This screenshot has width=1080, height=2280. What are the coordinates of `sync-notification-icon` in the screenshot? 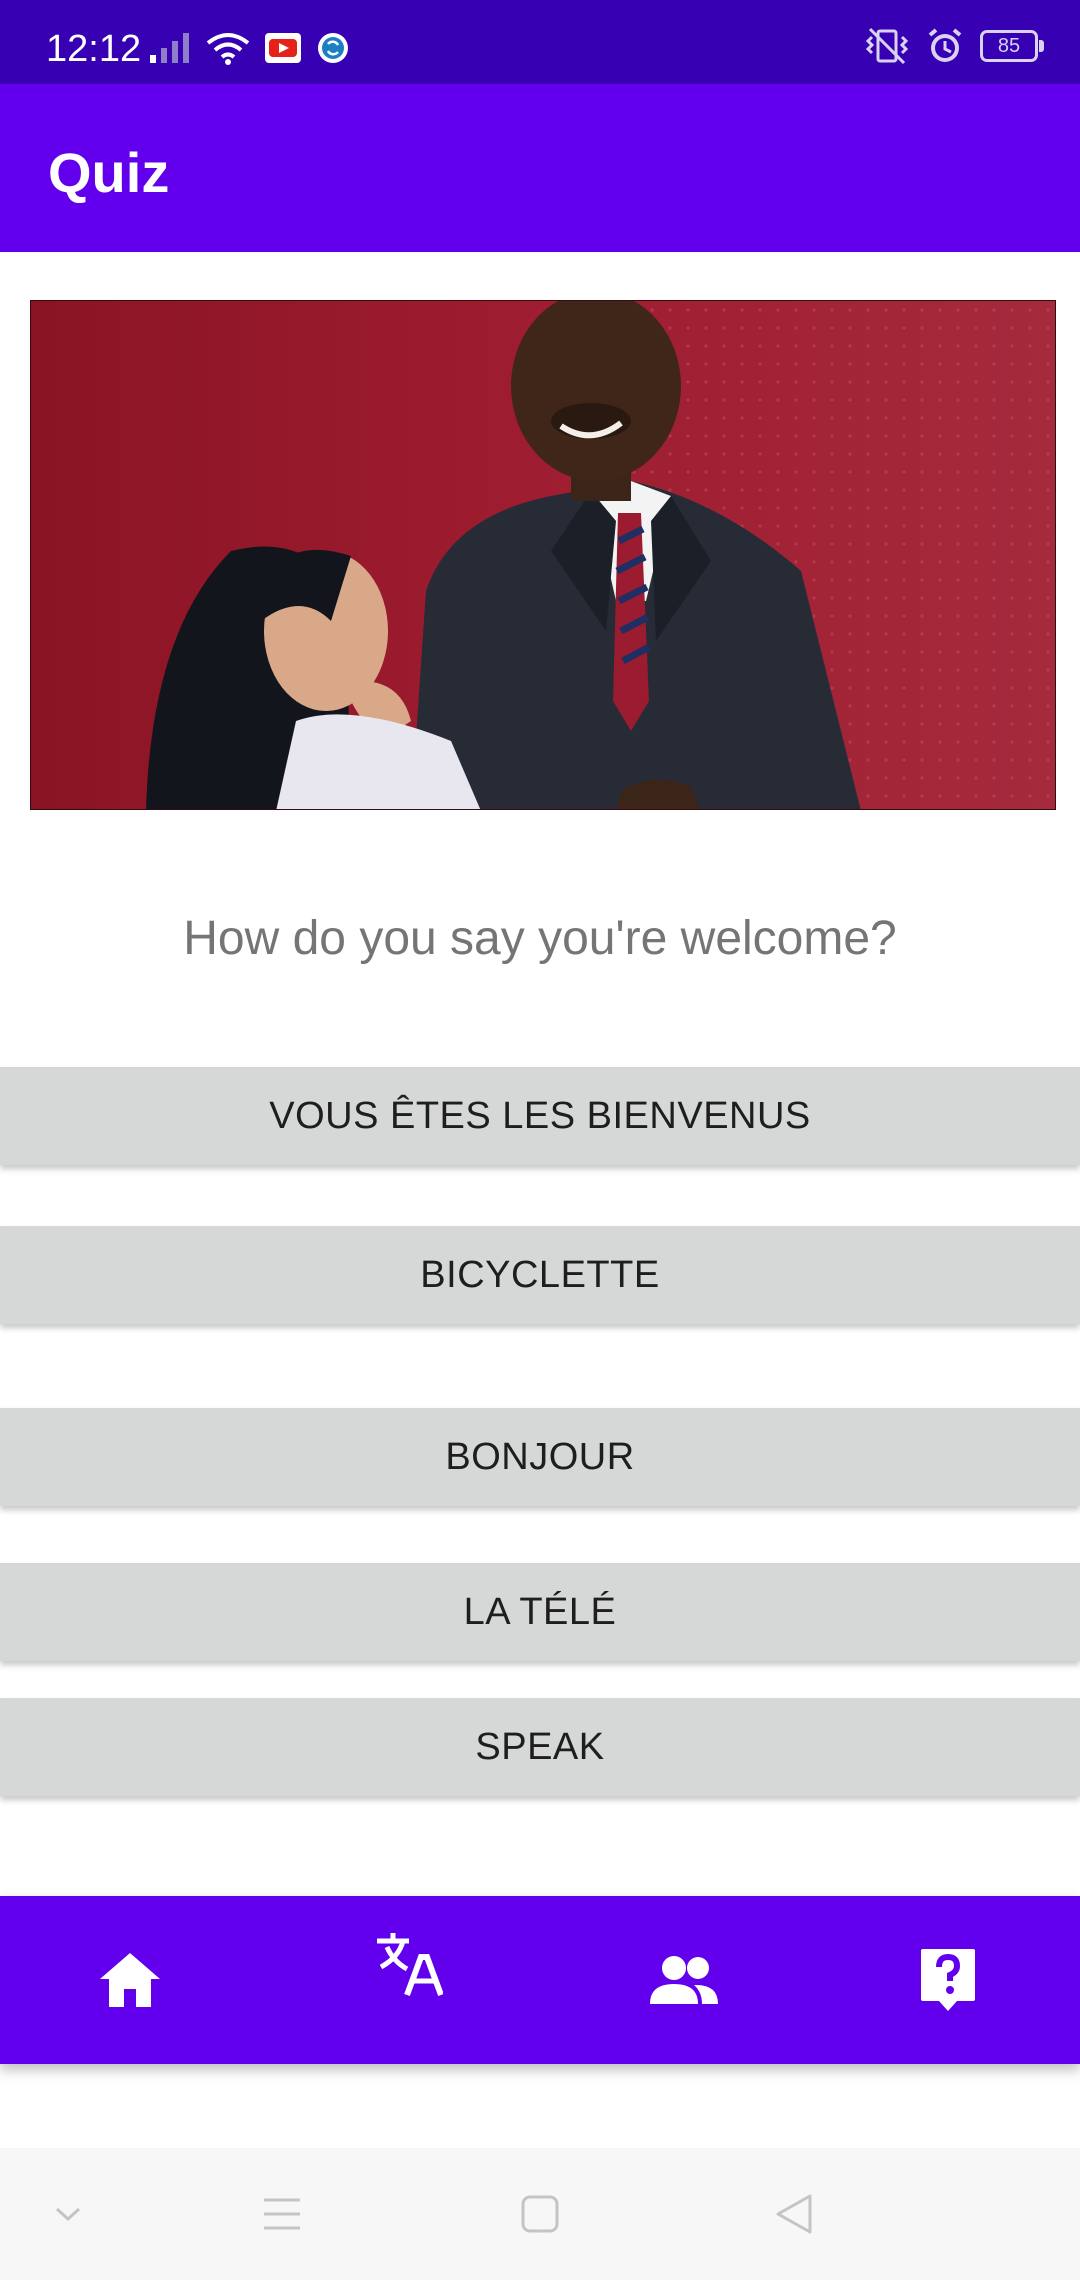 It's located at (333, 48).